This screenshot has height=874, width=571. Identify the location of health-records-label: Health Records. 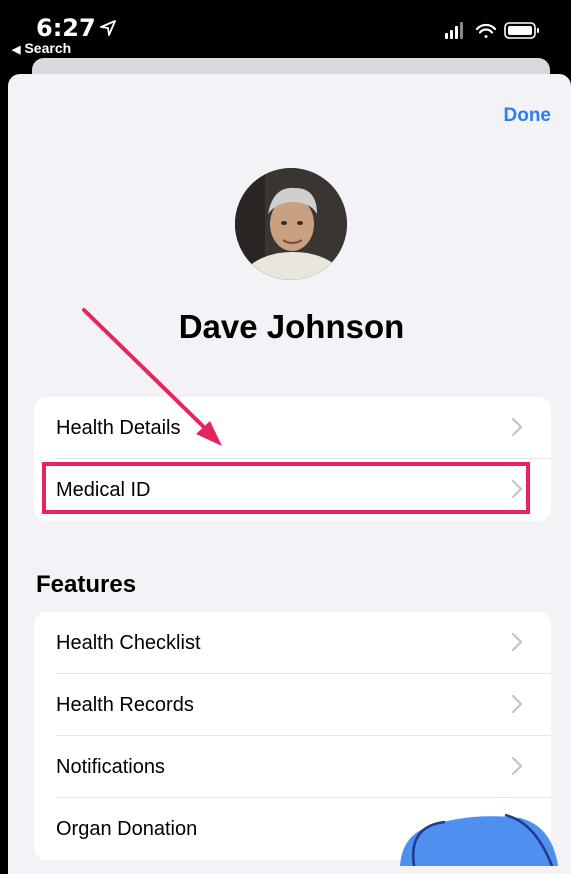
(125, 704).